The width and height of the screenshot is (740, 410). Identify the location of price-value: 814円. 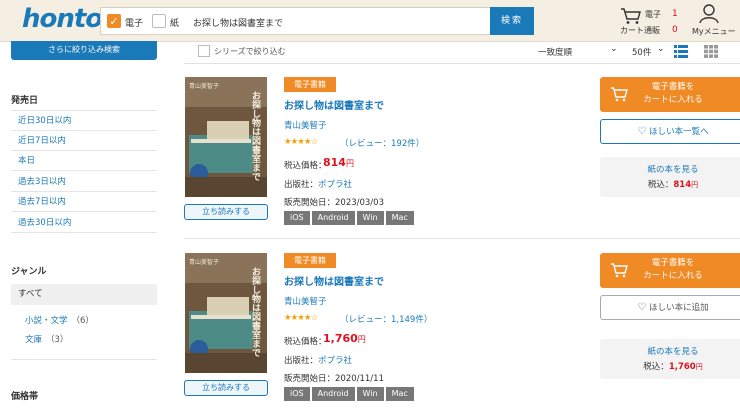
(338, 162).